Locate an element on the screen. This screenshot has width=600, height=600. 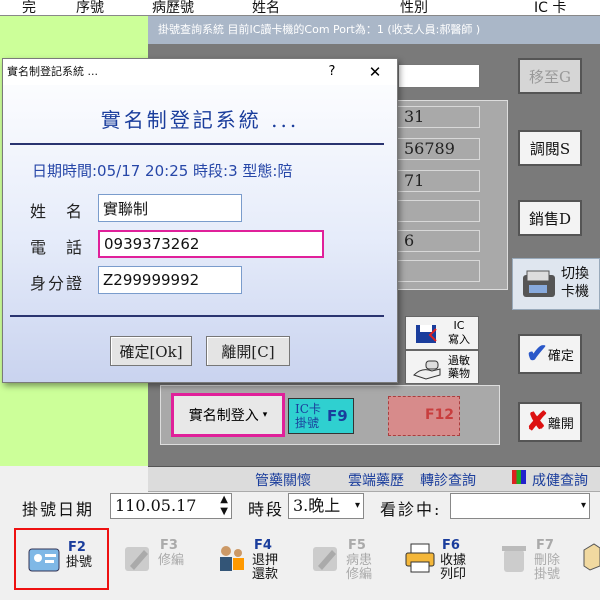
date-value: 110.05.17 is located at coordinates (156, 505).